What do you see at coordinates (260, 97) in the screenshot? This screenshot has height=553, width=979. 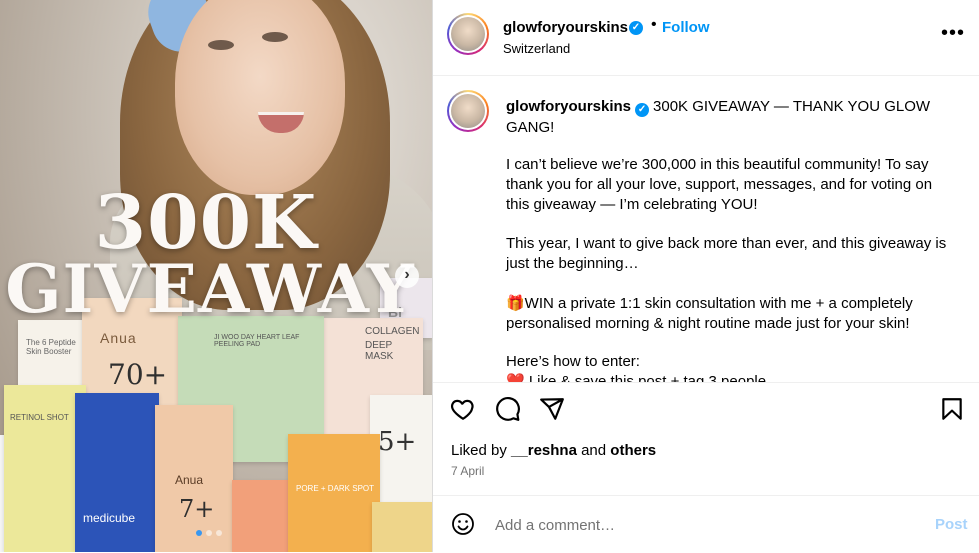 I see `photo-person-face` at bounding box center [260, 97].